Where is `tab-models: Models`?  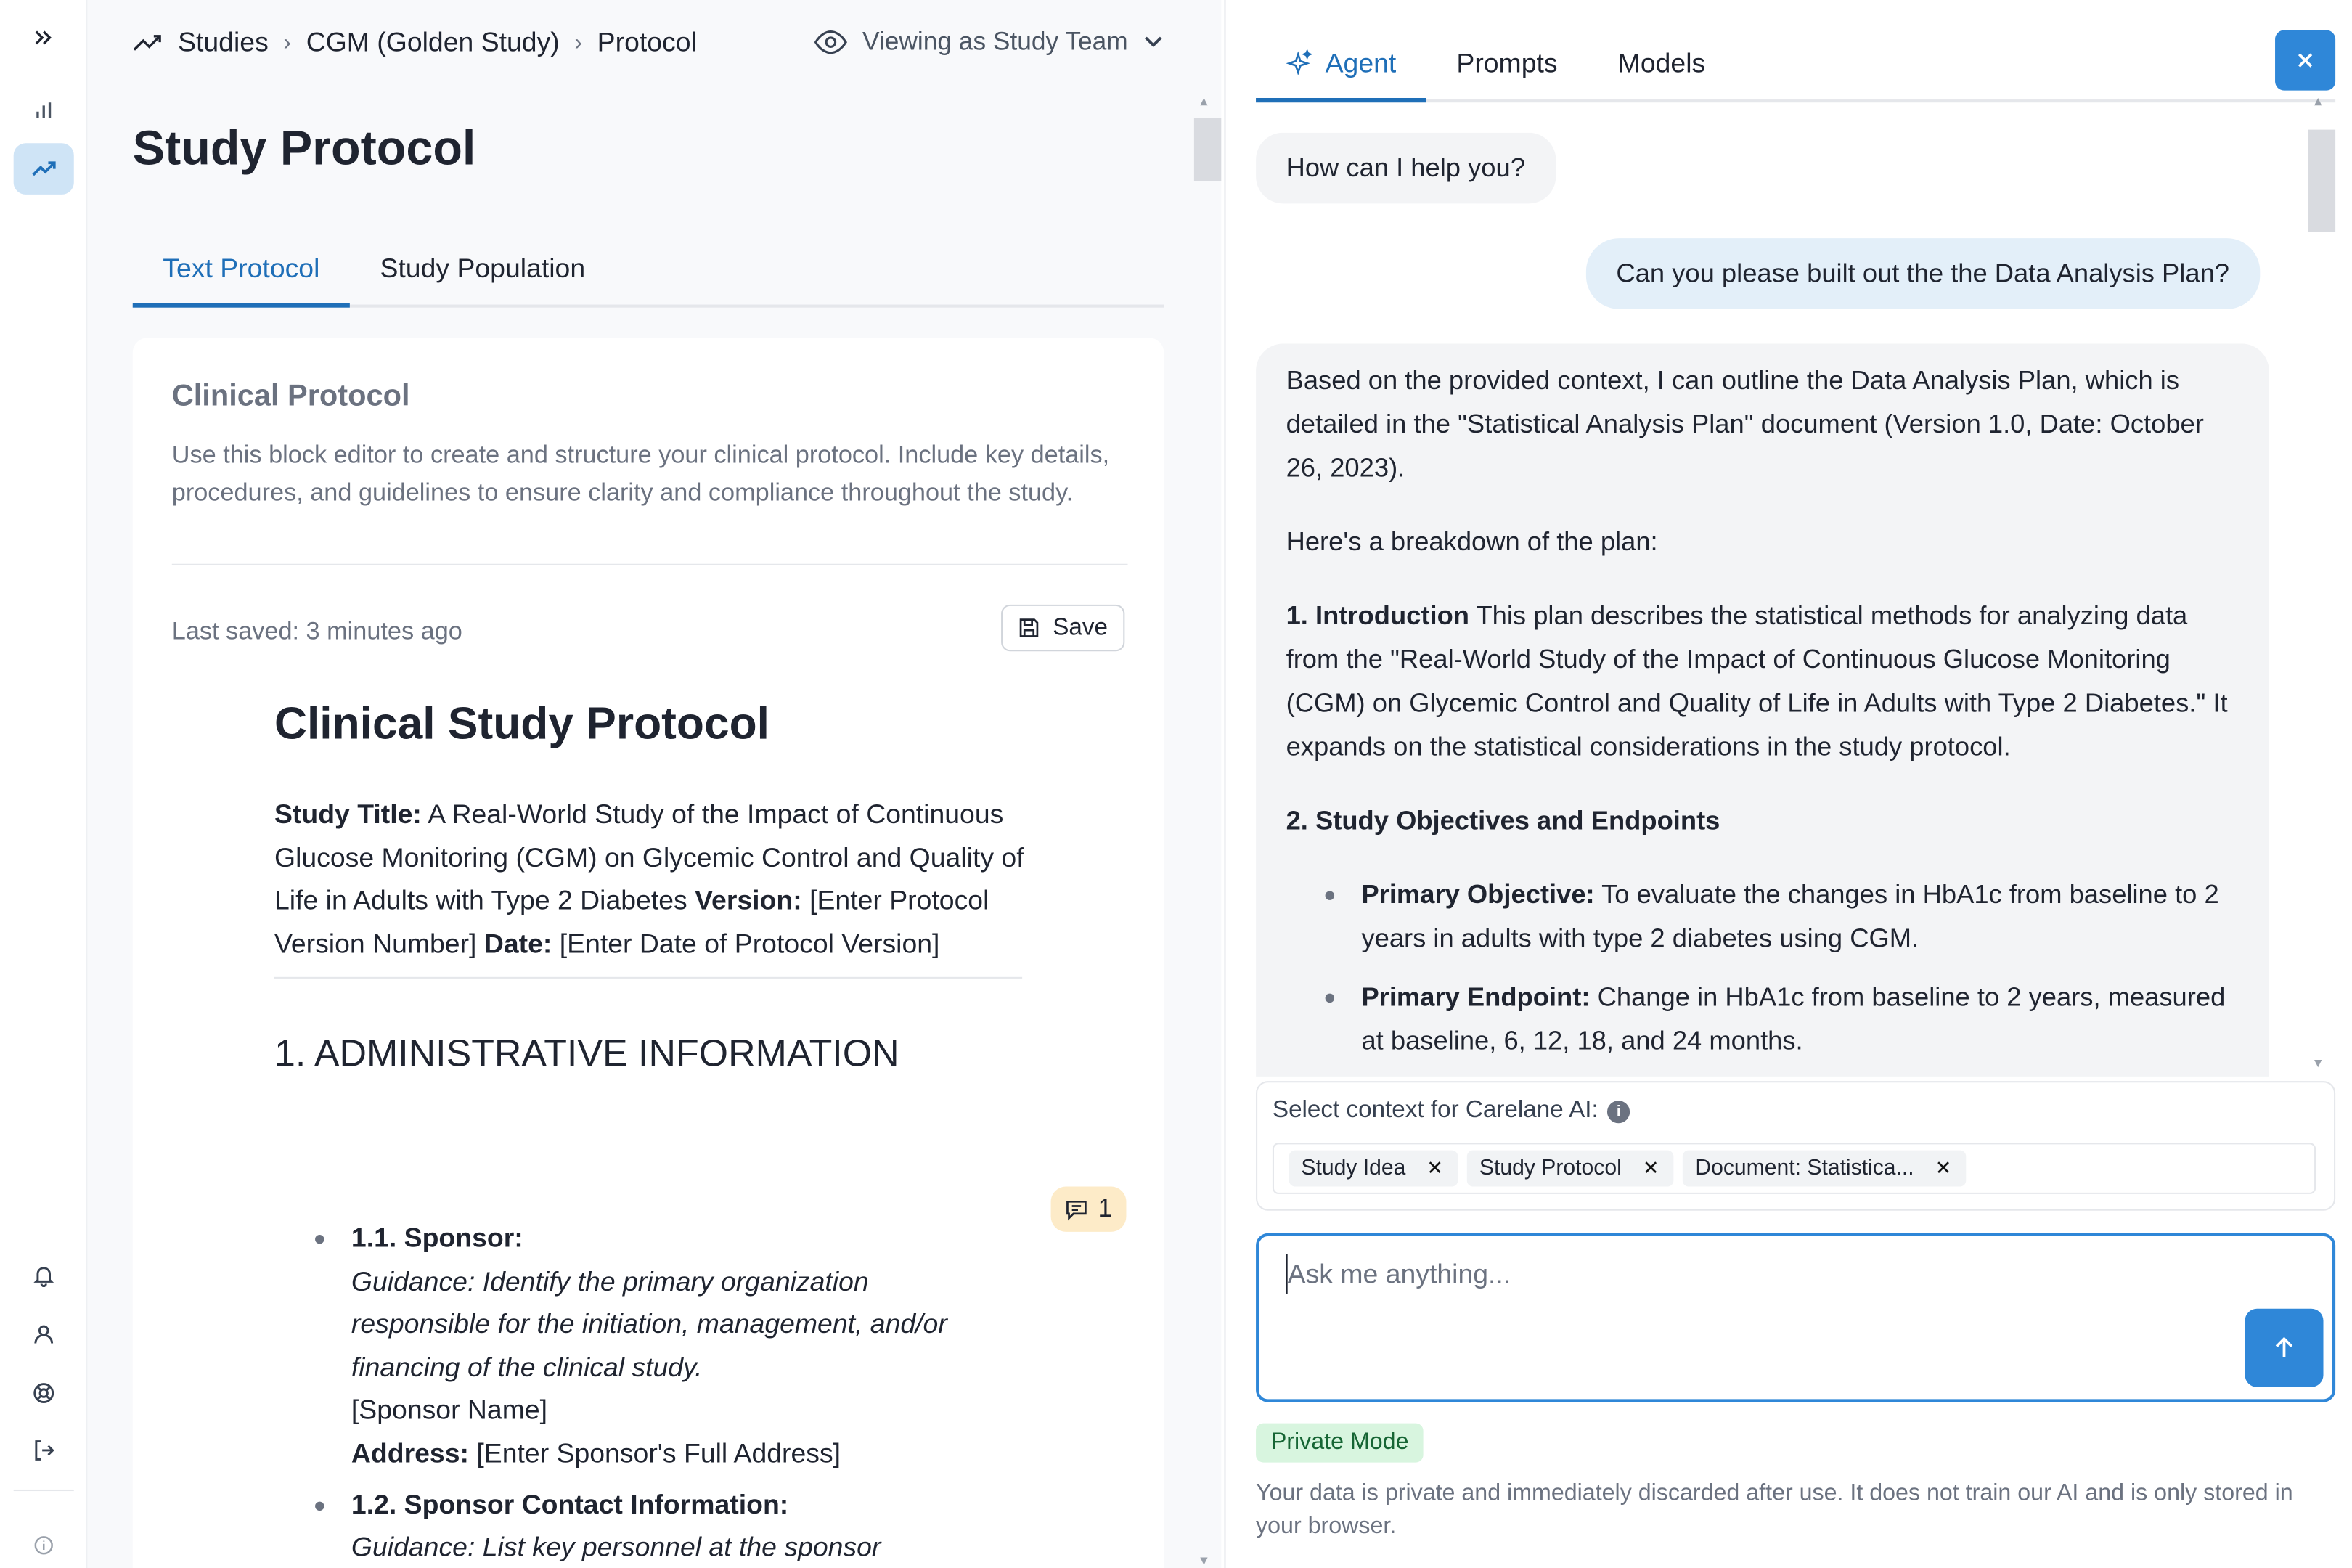 tab-models: Models is located at coordinates (1662, 67).